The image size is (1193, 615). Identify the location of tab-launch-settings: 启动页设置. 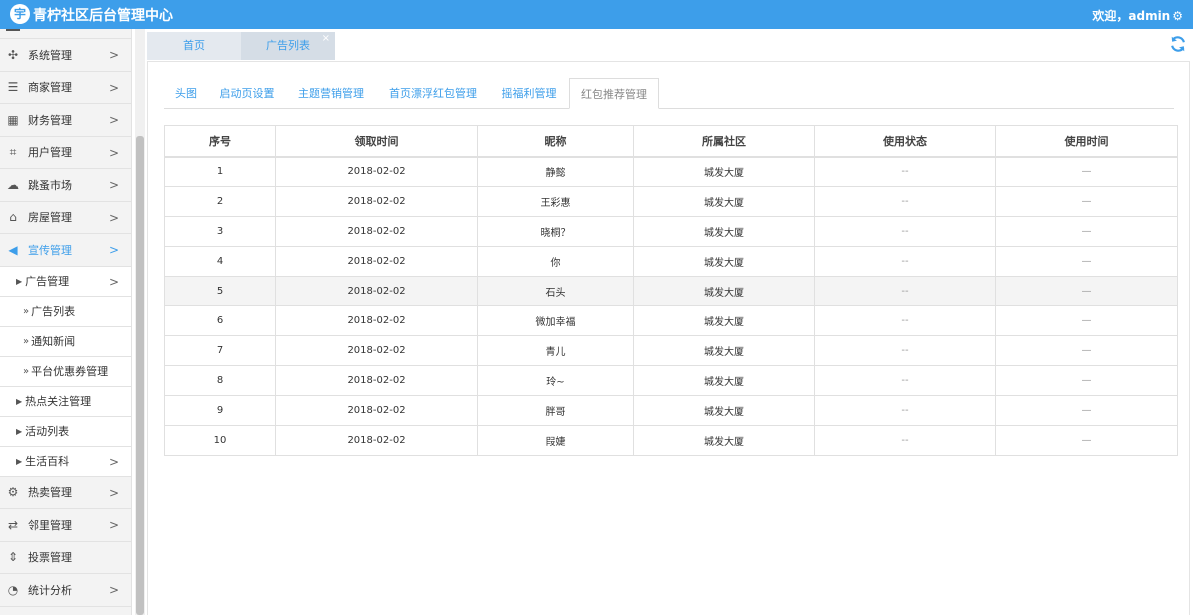
(247, 93).